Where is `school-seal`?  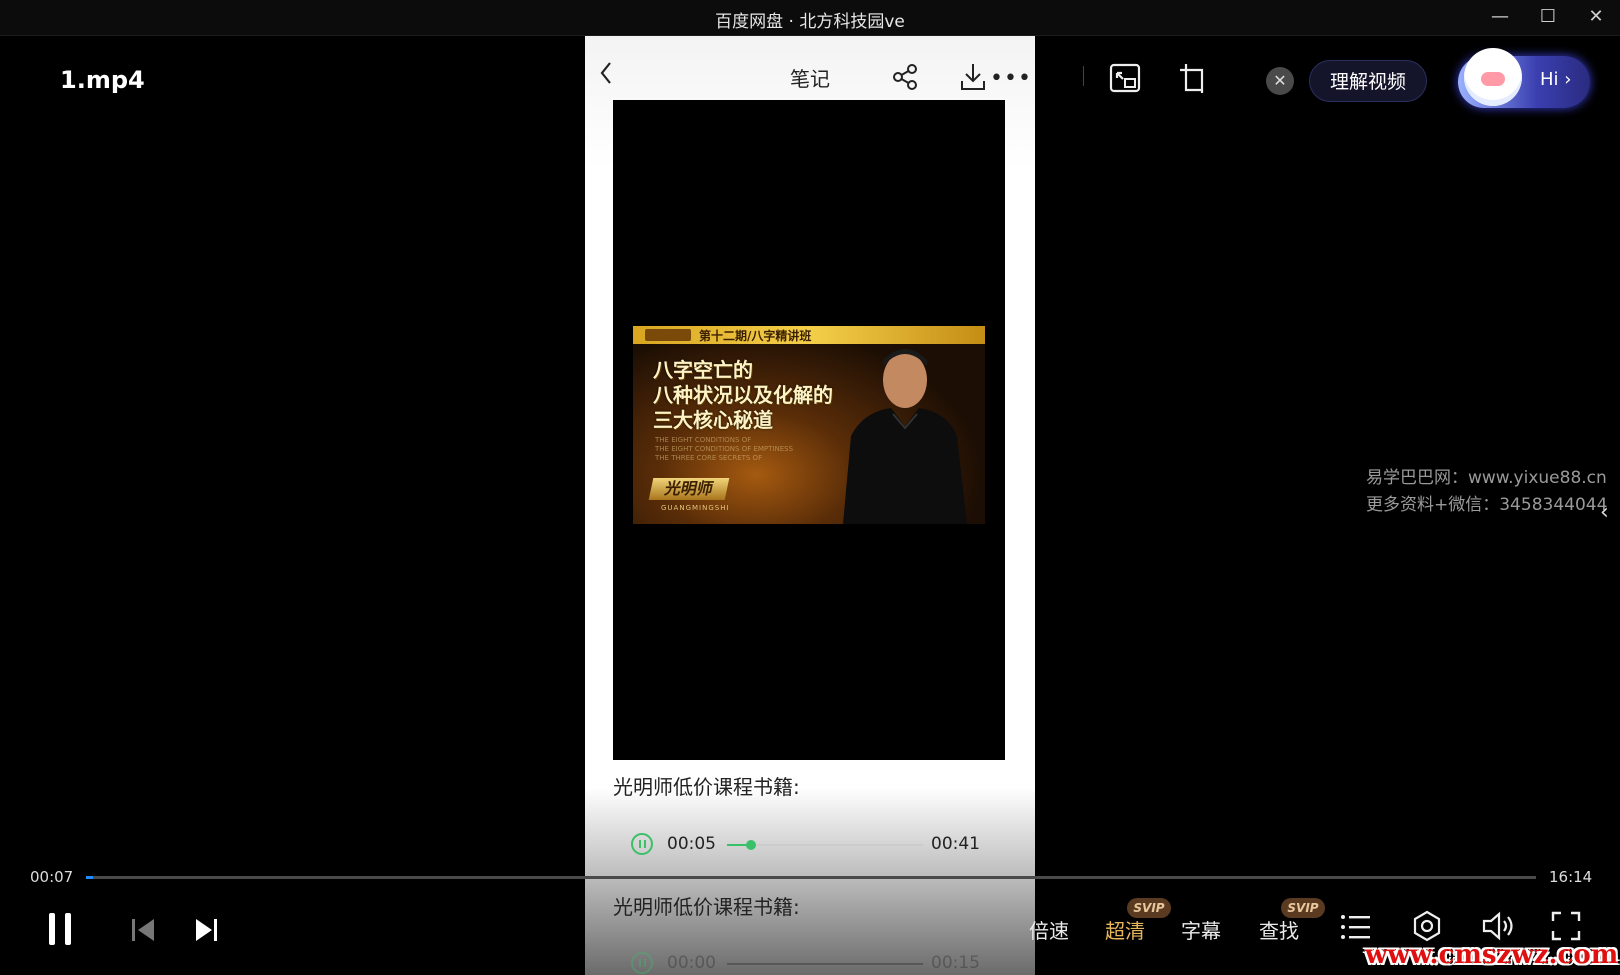
school-seal is located at coordinates (668, 335).